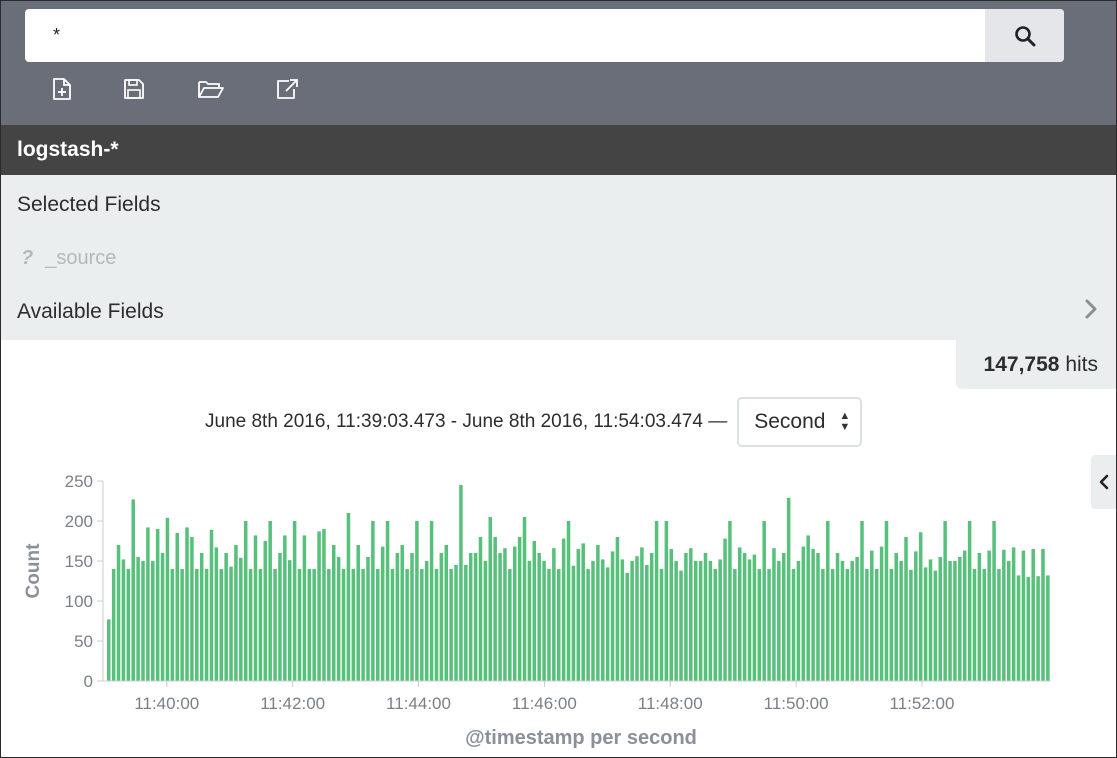 The height and width of the screenshot is (758, 1117). Describe the element at coordinates (287, 89) in the screenshot. I see `share-search-button` at that location.